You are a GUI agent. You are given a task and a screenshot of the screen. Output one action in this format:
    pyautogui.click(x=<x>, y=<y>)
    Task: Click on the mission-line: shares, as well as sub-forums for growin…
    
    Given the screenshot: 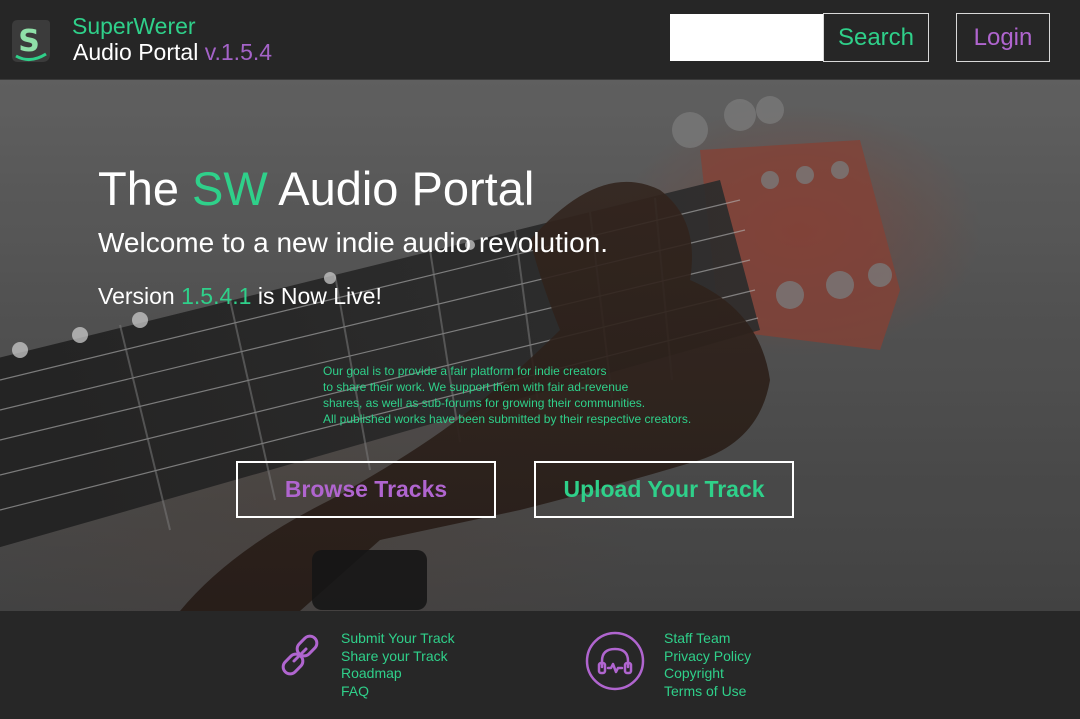 What is the action you would take?
    pyautogui.click(x=484, y=403)
    